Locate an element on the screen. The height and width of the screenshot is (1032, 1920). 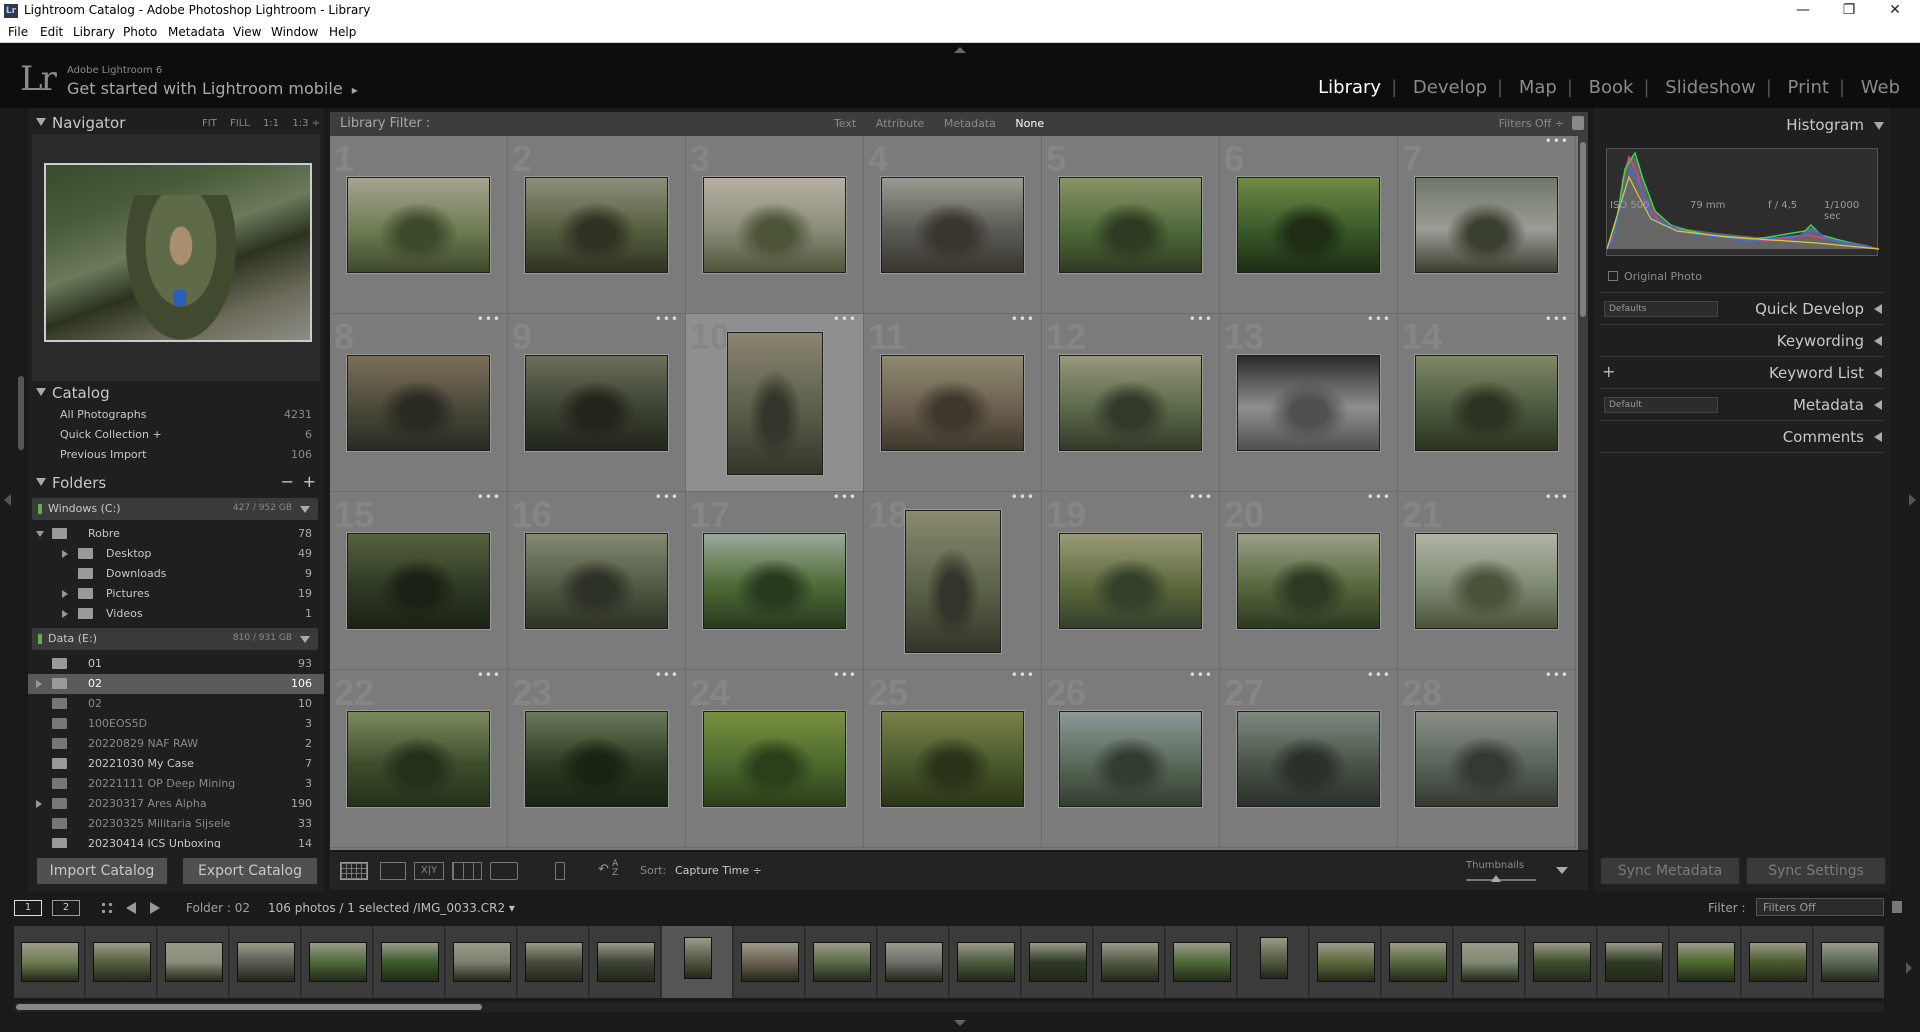
grid-view-icon is located at coordinates (354, 871).